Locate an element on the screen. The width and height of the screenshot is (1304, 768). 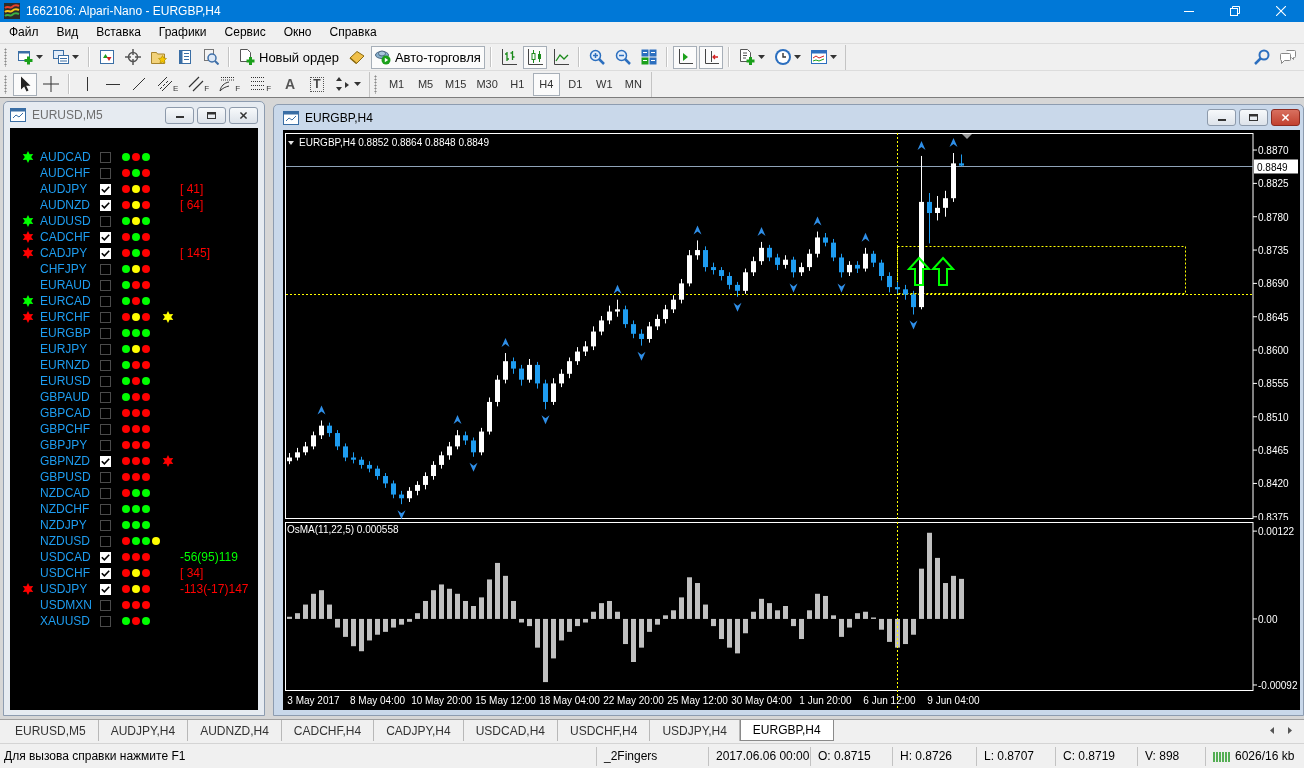
window-title: EURGBP,H4 is located at coordinates (339, 117).